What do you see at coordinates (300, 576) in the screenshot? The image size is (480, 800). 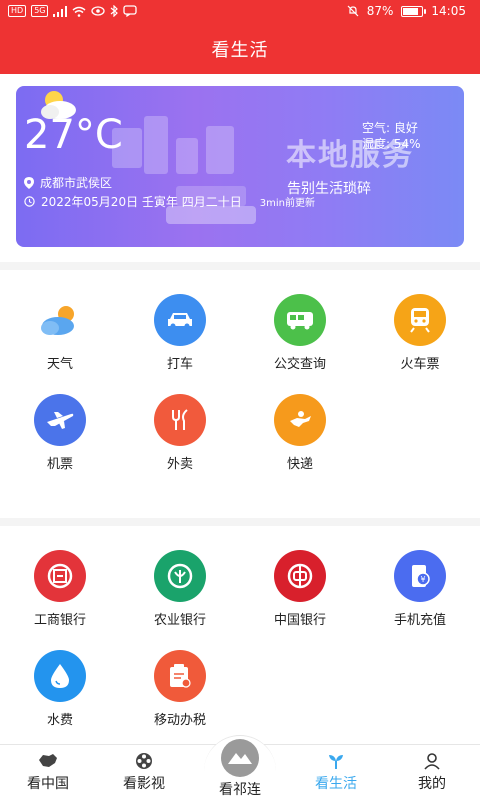 I see `boc-icon` at bounding box center [300, 576].